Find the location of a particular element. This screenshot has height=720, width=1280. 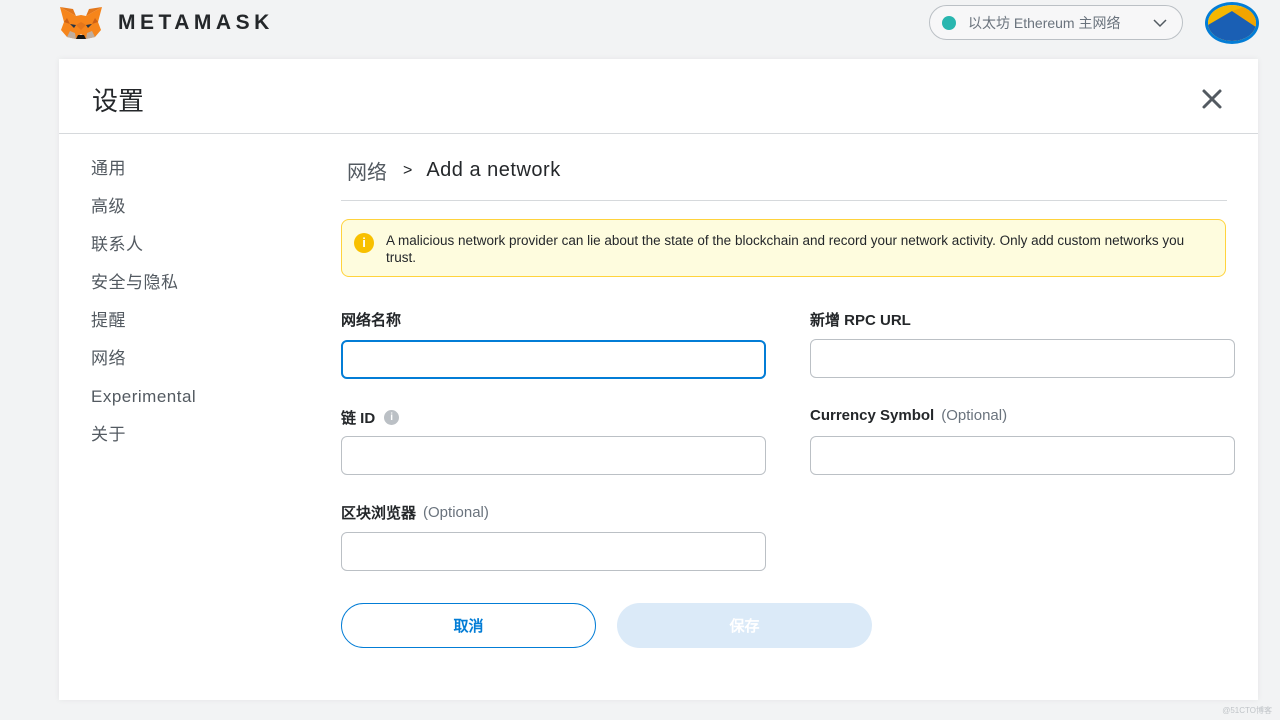

brand-name: METAMASK is located at coordinates (196, 22).